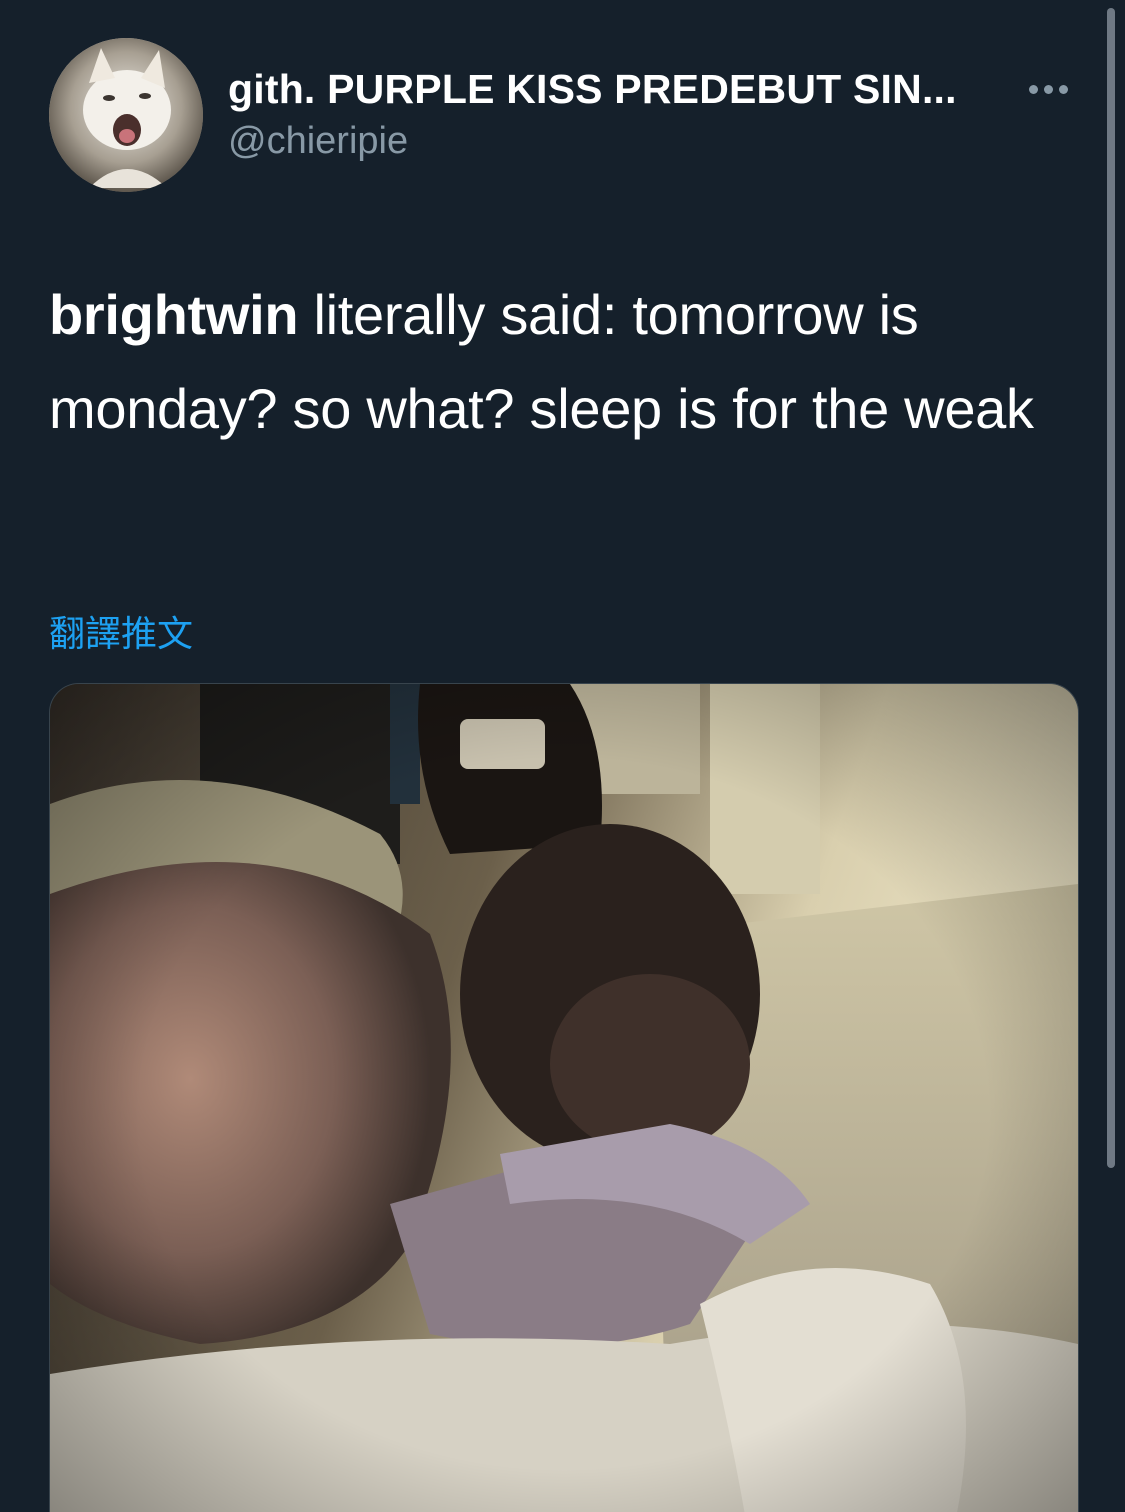  I want to click on author-handle: @chieripie, so click(318, 141).